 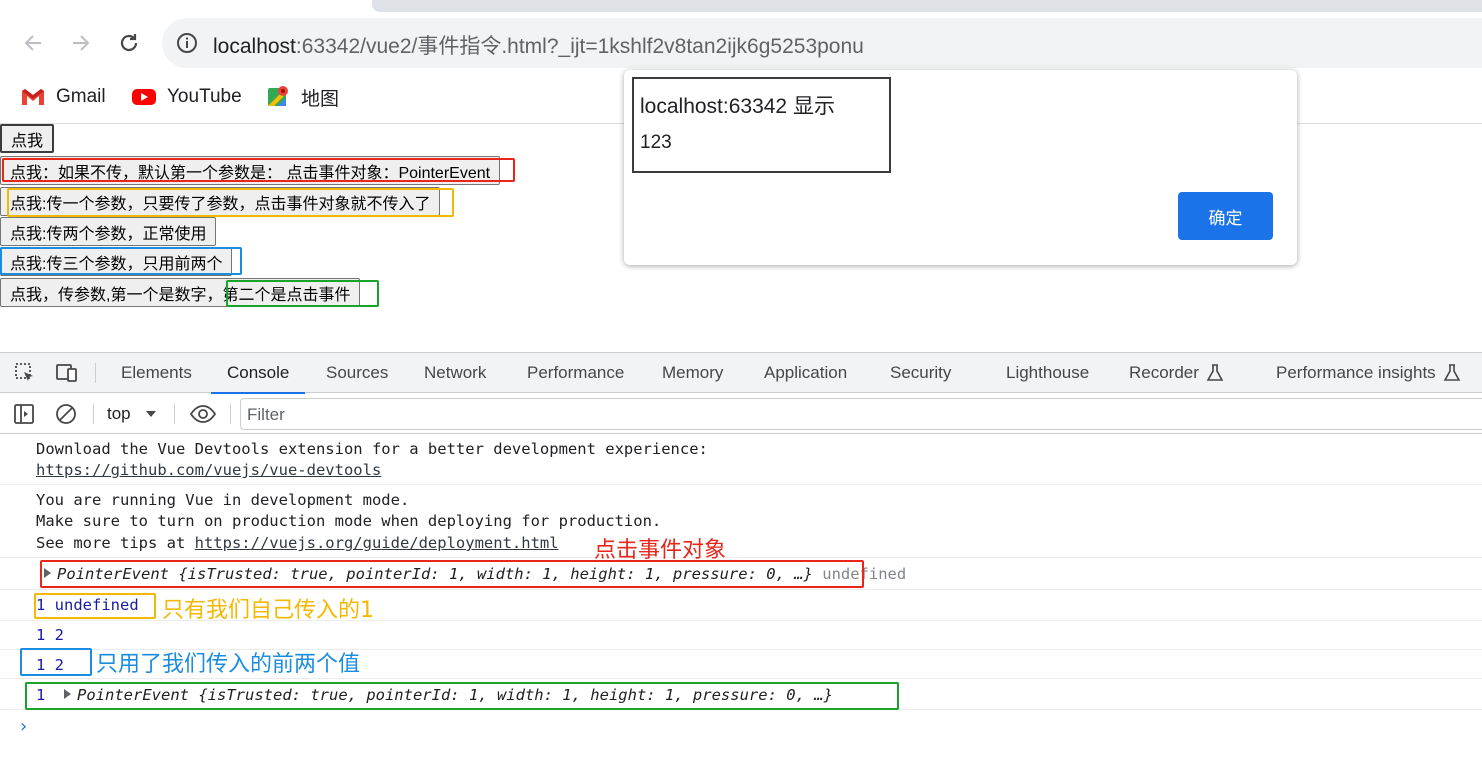 I want to click on tab-recorder: Recorder, so click(x=1176, y=373).